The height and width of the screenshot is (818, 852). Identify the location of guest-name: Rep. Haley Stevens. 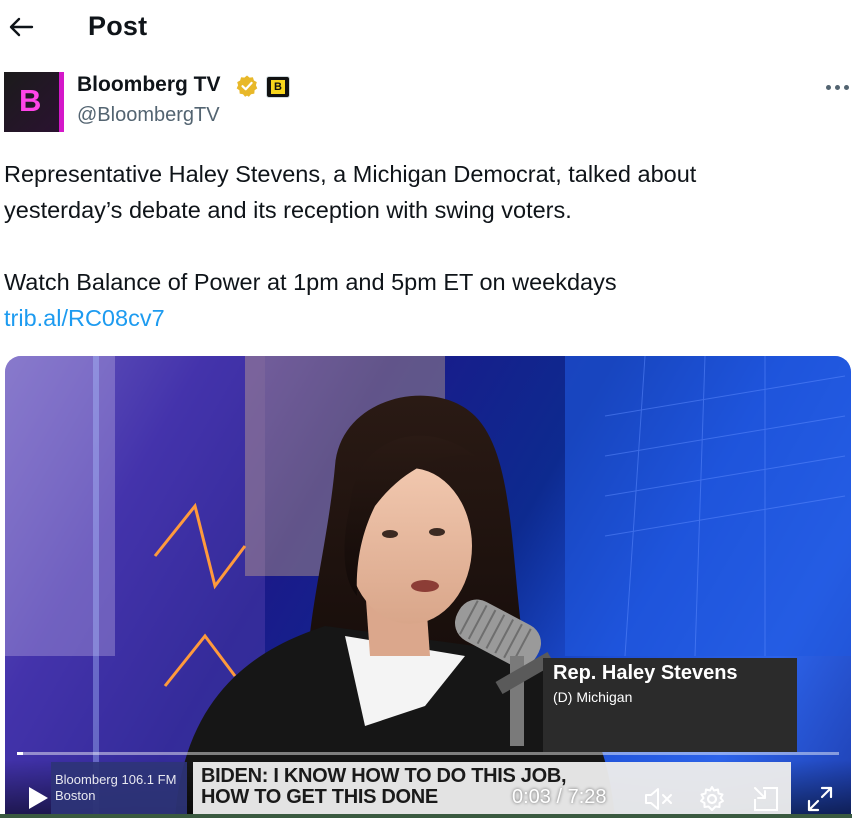
(645, 673).